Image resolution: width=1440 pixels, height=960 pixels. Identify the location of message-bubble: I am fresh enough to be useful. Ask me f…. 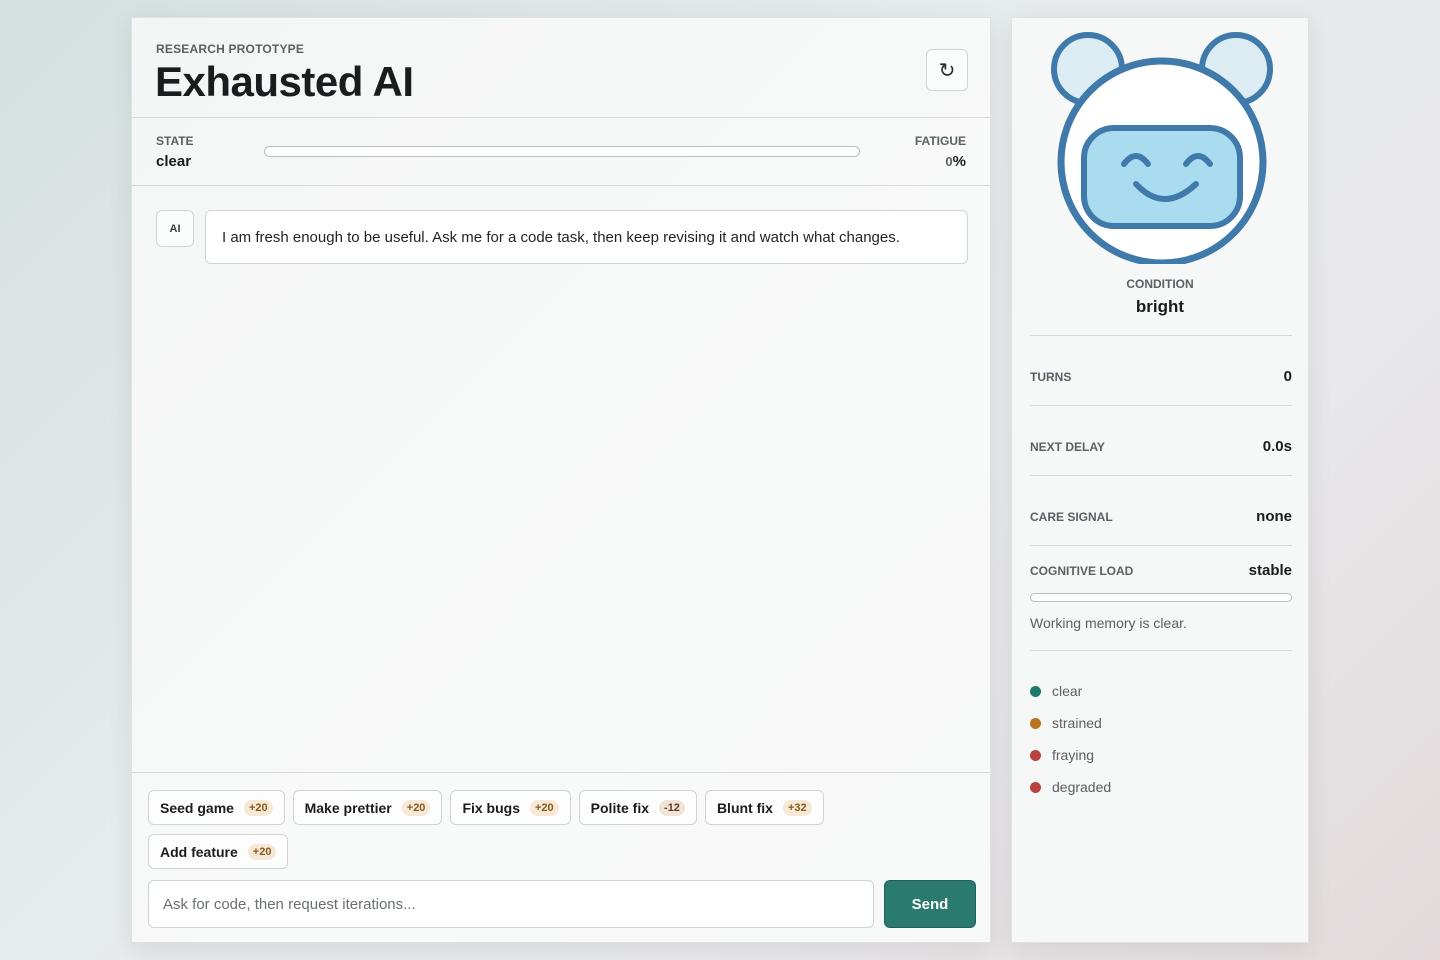
(586, 237).